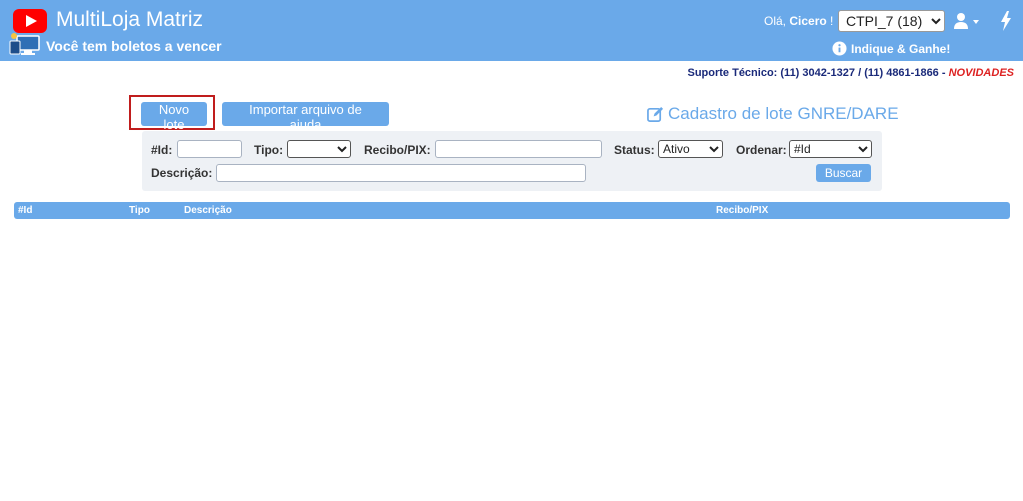  What do you see at coordinates (742, 210) in the screenshot?
I see `column-recibo: Recibo/PIX` at bounding box center [742, 210].